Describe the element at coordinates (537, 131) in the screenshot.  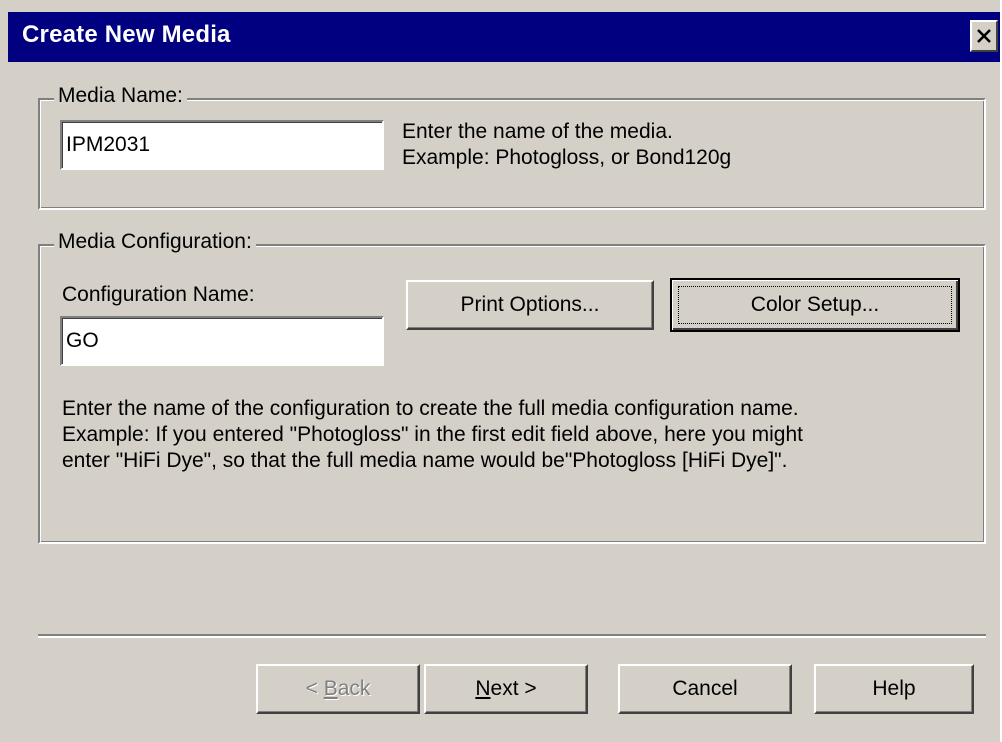
I see `media-name-hint-line1: Enter the name of the media.` at that location.